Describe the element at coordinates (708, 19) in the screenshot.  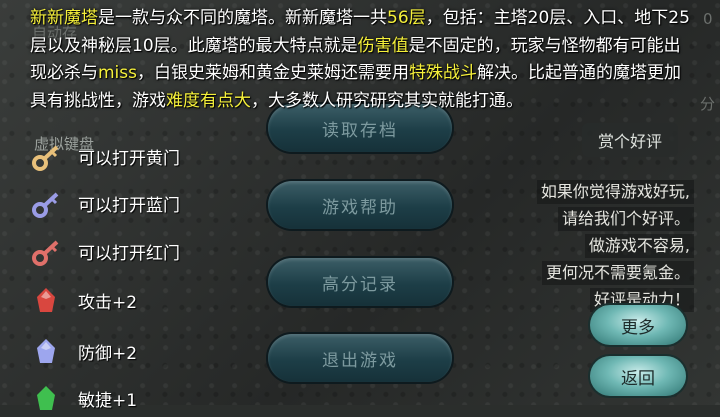
I see `counter-text: 0` at that location.